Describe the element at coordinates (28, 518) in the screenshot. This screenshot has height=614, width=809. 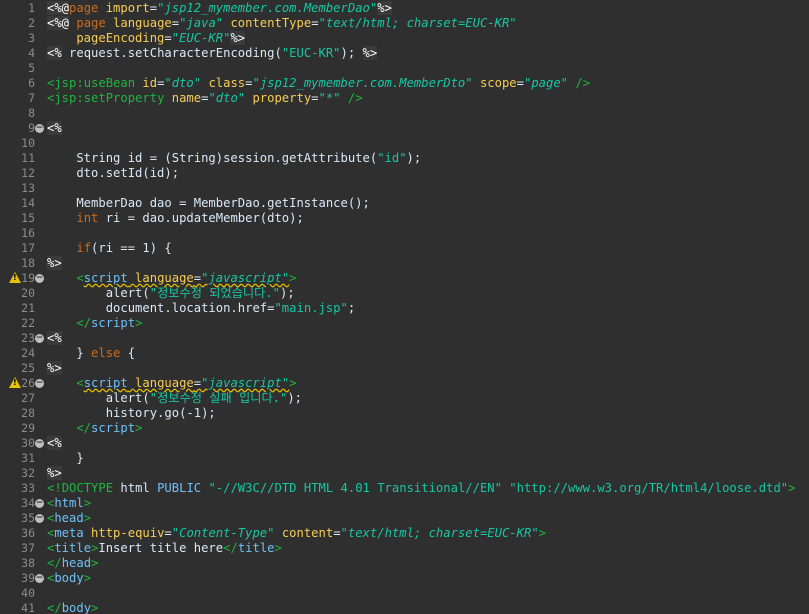
I see `line-number: 35` at that location.